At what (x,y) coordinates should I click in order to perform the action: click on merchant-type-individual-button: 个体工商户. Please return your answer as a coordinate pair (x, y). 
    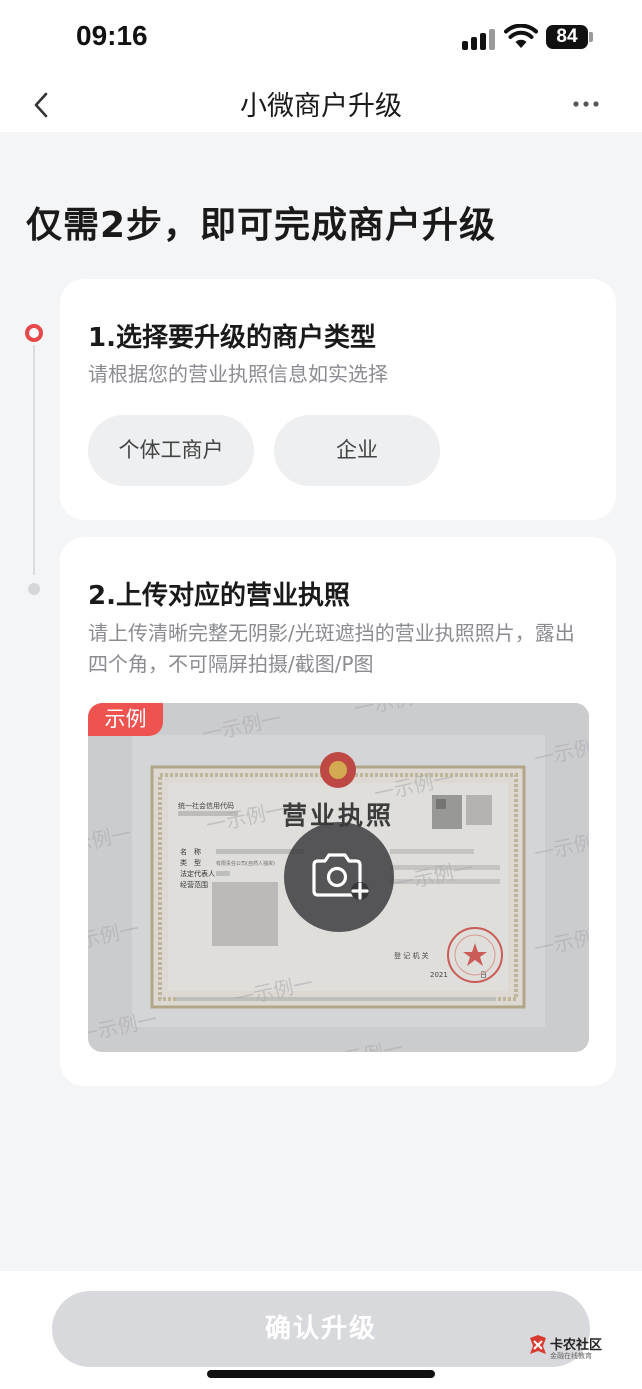
    Looking at the image, I should click on (171, 450).